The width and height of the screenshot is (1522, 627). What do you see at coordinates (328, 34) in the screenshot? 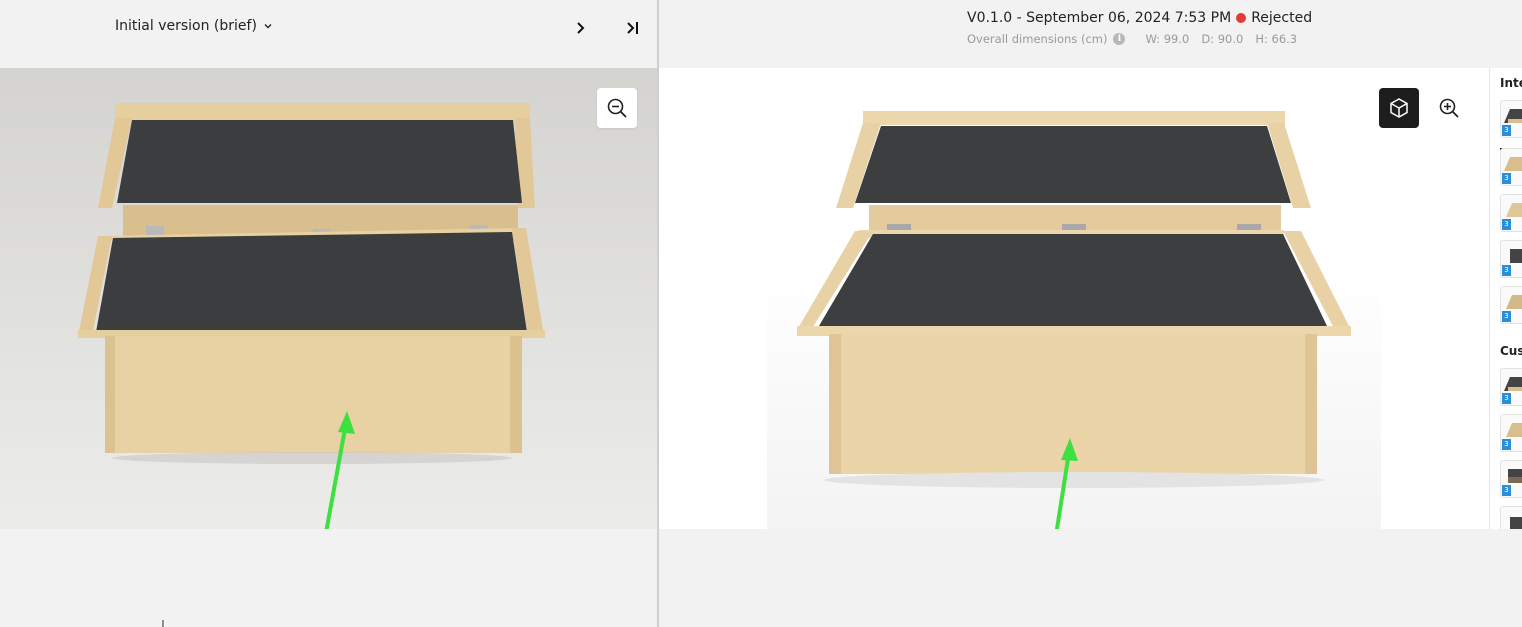
I see `left-header: Initial version (brief)` at bounding box center [328, 34].